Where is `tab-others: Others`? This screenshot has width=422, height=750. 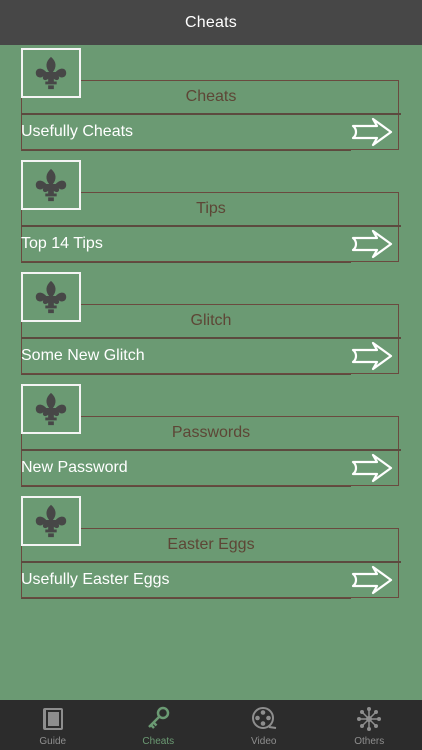
tab-others: Others is located at coordinates (369, 725).